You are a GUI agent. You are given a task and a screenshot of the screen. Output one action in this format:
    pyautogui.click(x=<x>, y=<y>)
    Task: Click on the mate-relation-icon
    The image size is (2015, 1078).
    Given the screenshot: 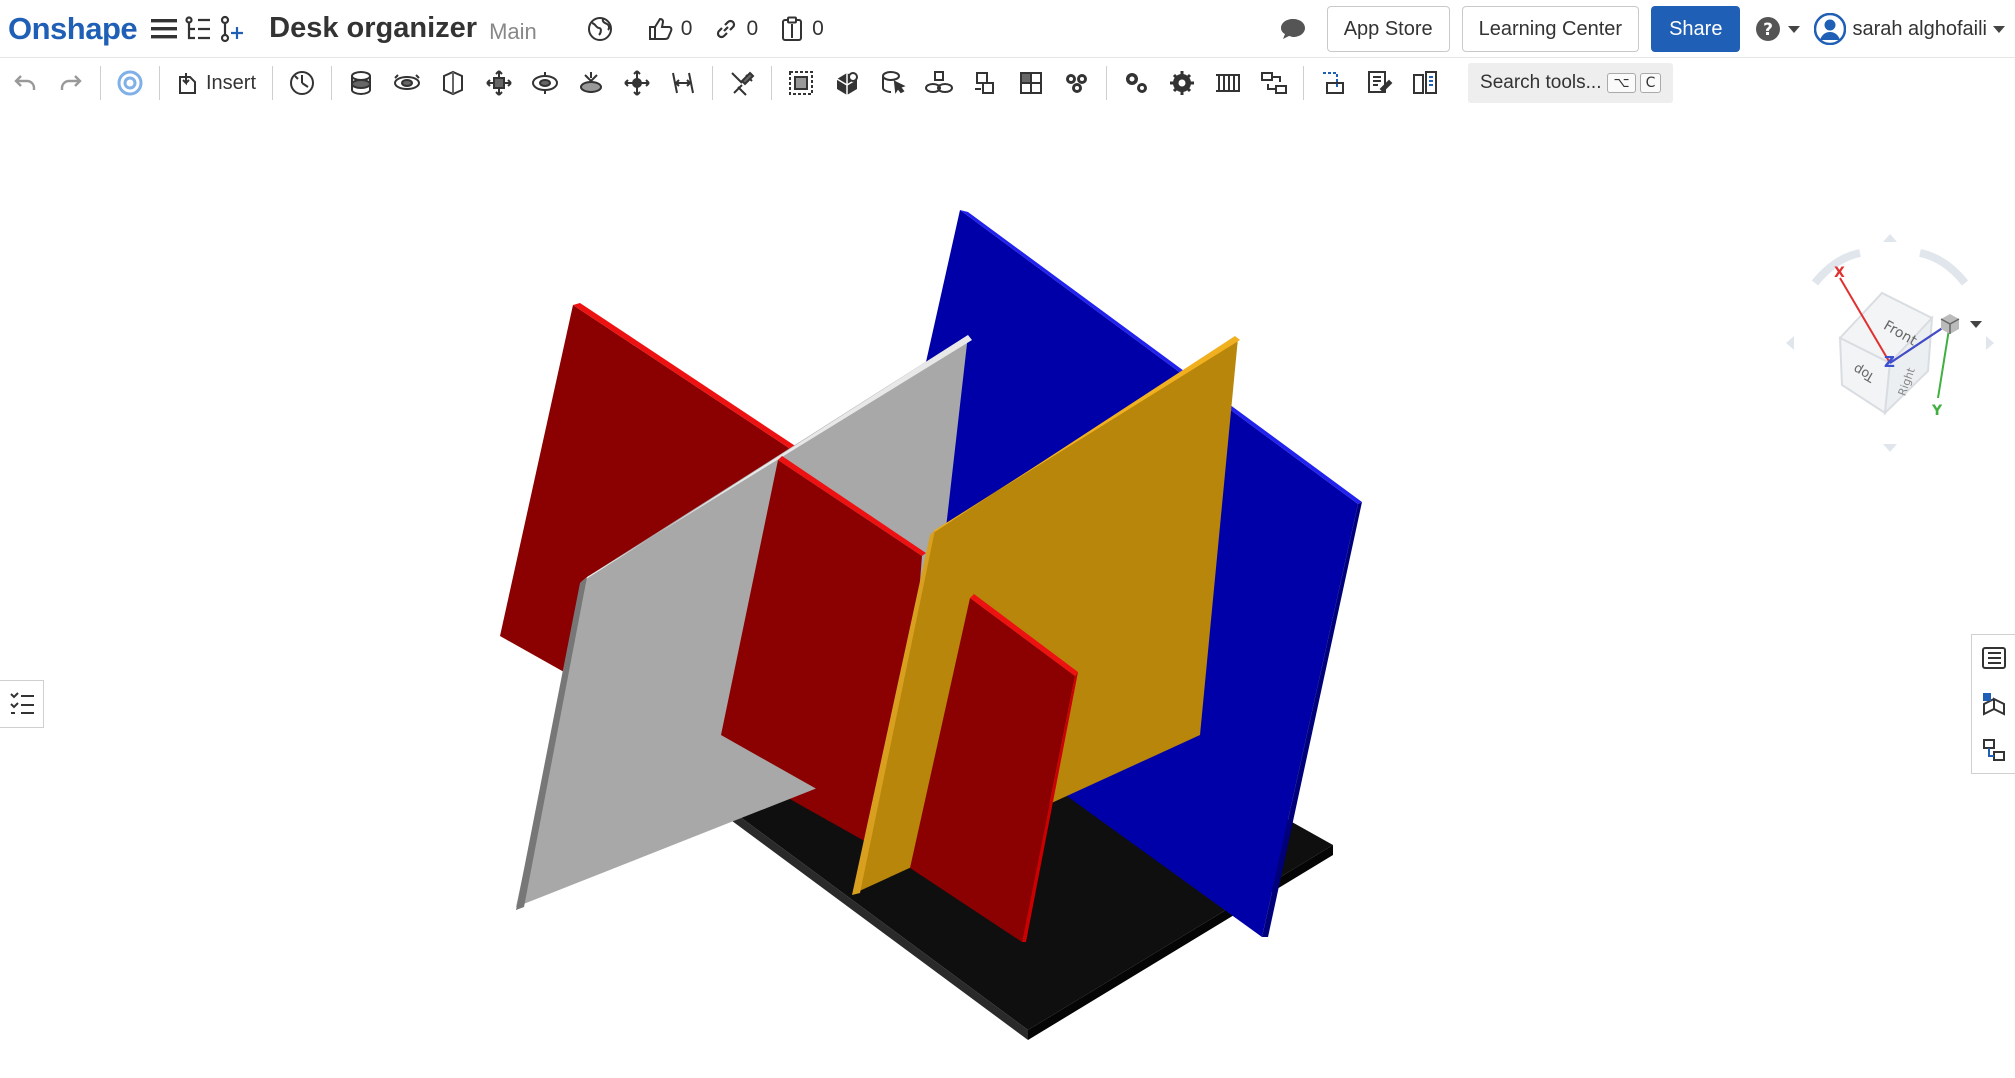 What is the action you would take?
    pyautogui.click(x=847, y=83)
    